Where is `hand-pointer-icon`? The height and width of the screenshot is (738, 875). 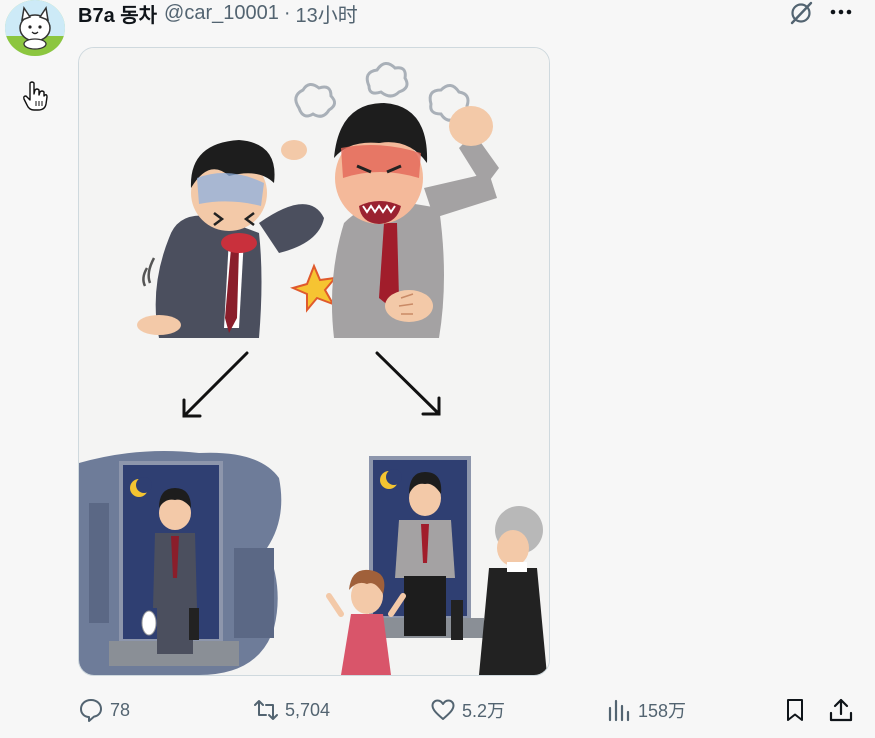
hand-pointer-icon is located at coordinates (35, 96).